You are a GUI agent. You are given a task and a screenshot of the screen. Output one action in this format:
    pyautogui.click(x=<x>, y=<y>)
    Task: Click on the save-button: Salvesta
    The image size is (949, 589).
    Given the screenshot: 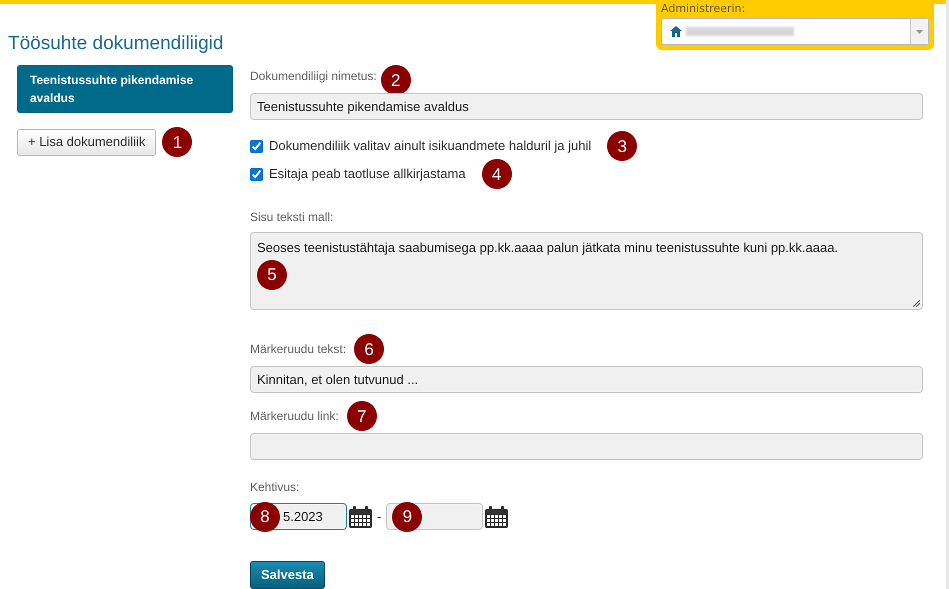 What is the action you would take?
    pyautogui.click(x=287, y=575)
    